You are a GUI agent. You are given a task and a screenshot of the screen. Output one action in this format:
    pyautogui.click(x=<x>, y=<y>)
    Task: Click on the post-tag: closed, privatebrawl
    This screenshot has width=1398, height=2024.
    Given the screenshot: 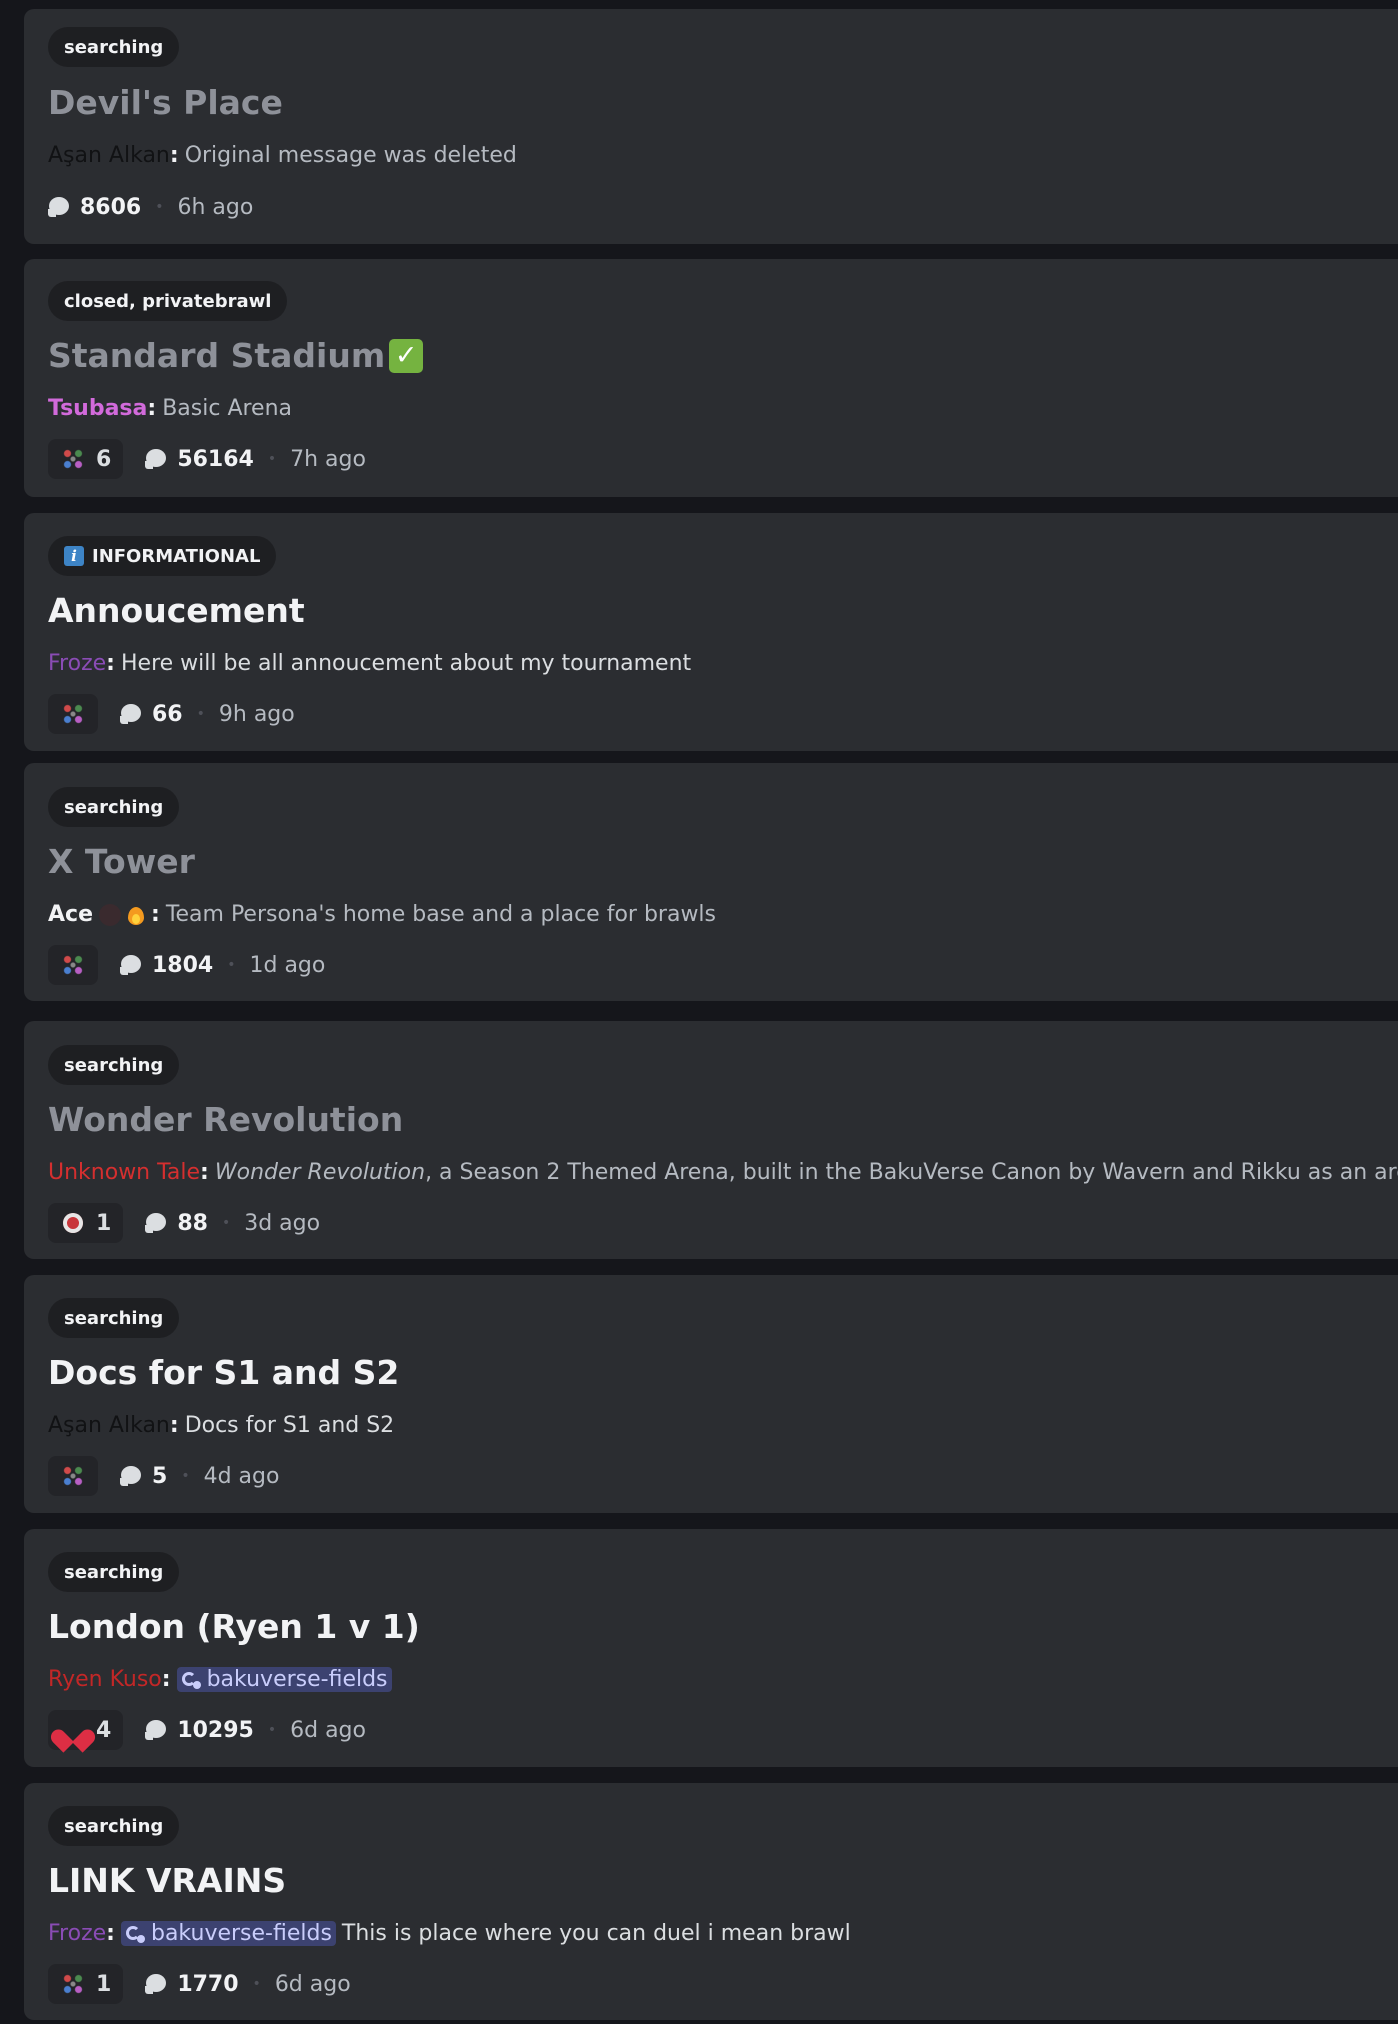 What is the action you would take?
    pyautogui.click(x=168, y=301)
    